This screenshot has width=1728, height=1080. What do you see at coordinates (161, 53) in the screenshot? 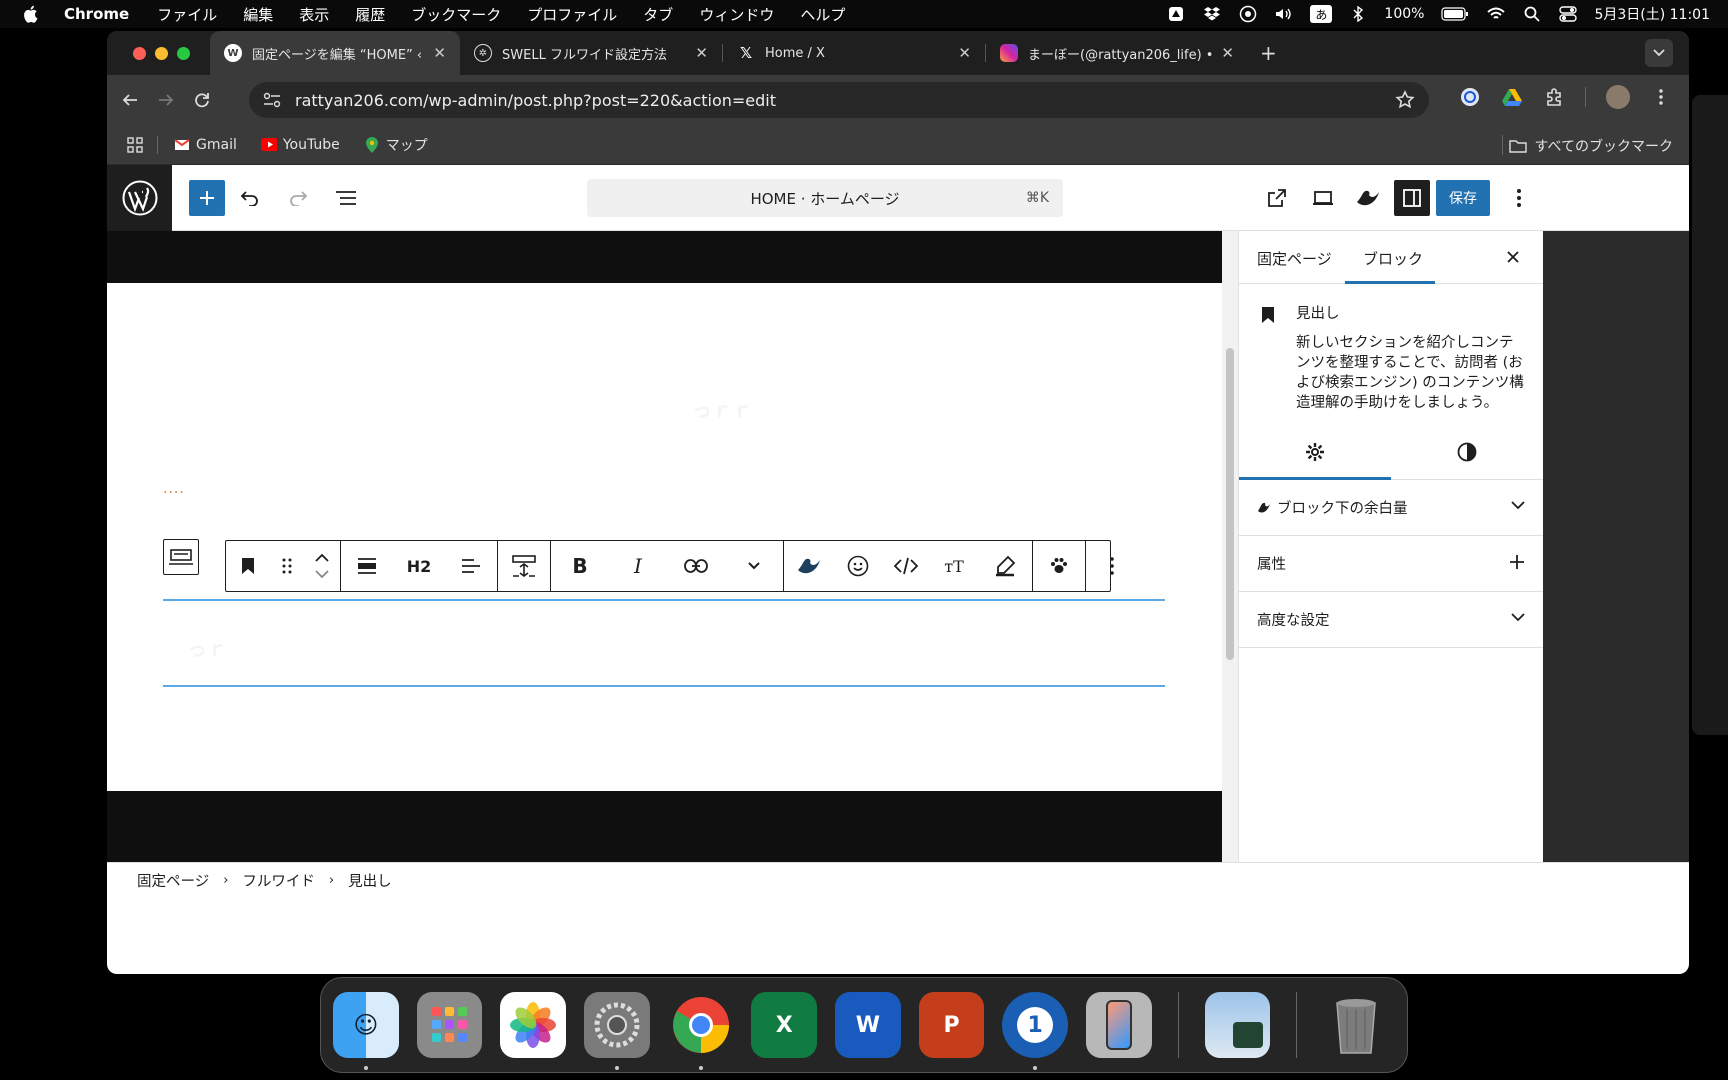
I see `minimize-window-button` at bounding box center [161, 53].